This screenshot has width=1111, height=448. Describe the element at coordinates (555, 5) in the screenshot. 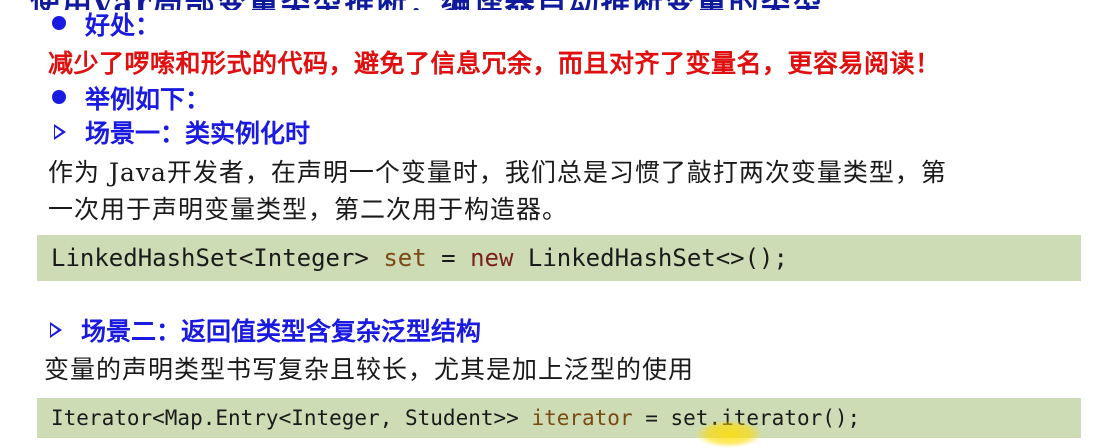

I see `top-cropped-heading: 使用var局部变量类型推断：编译器自动推断变量的类型` at that location.